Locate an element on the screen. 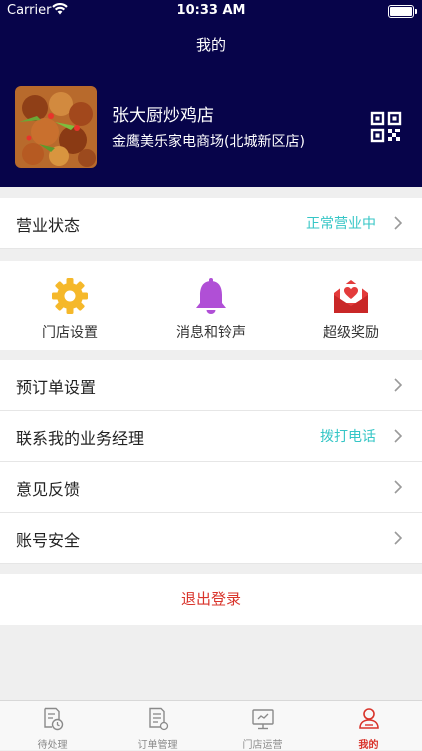 This screenshot has height=751, width=422. clock: 10:33 AM is located at coordinates (211, 10).